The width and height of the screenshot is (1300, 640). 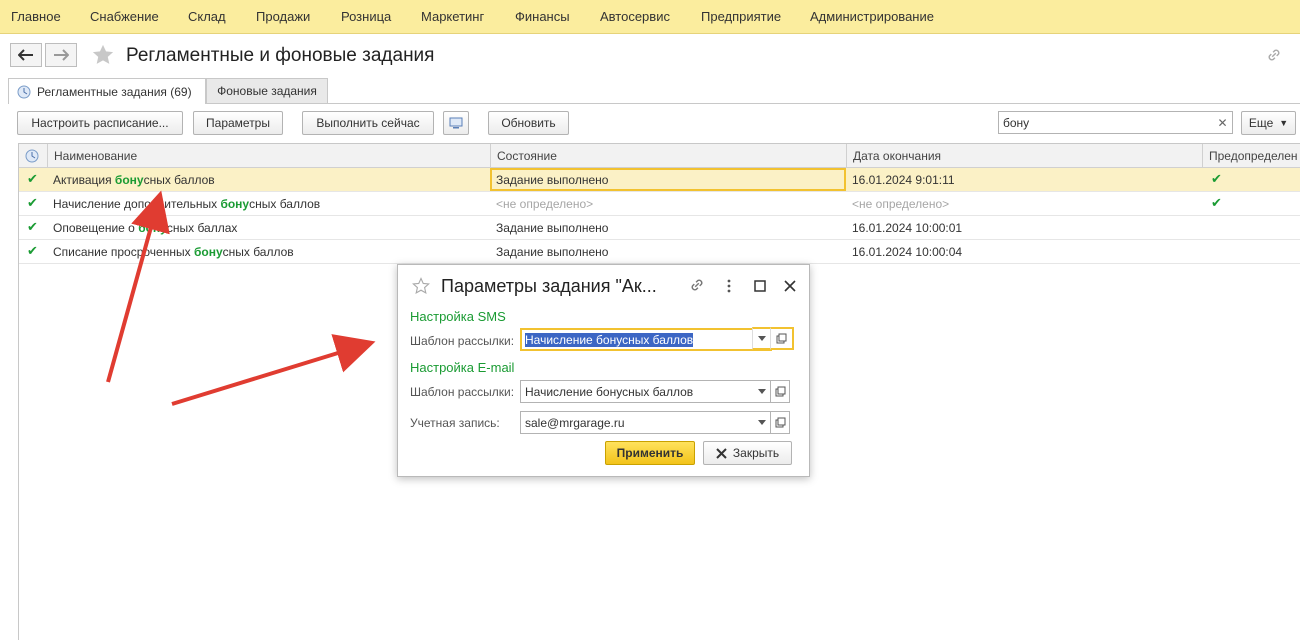 I want to click on email-template-open-button, so click(x=780, y=391).